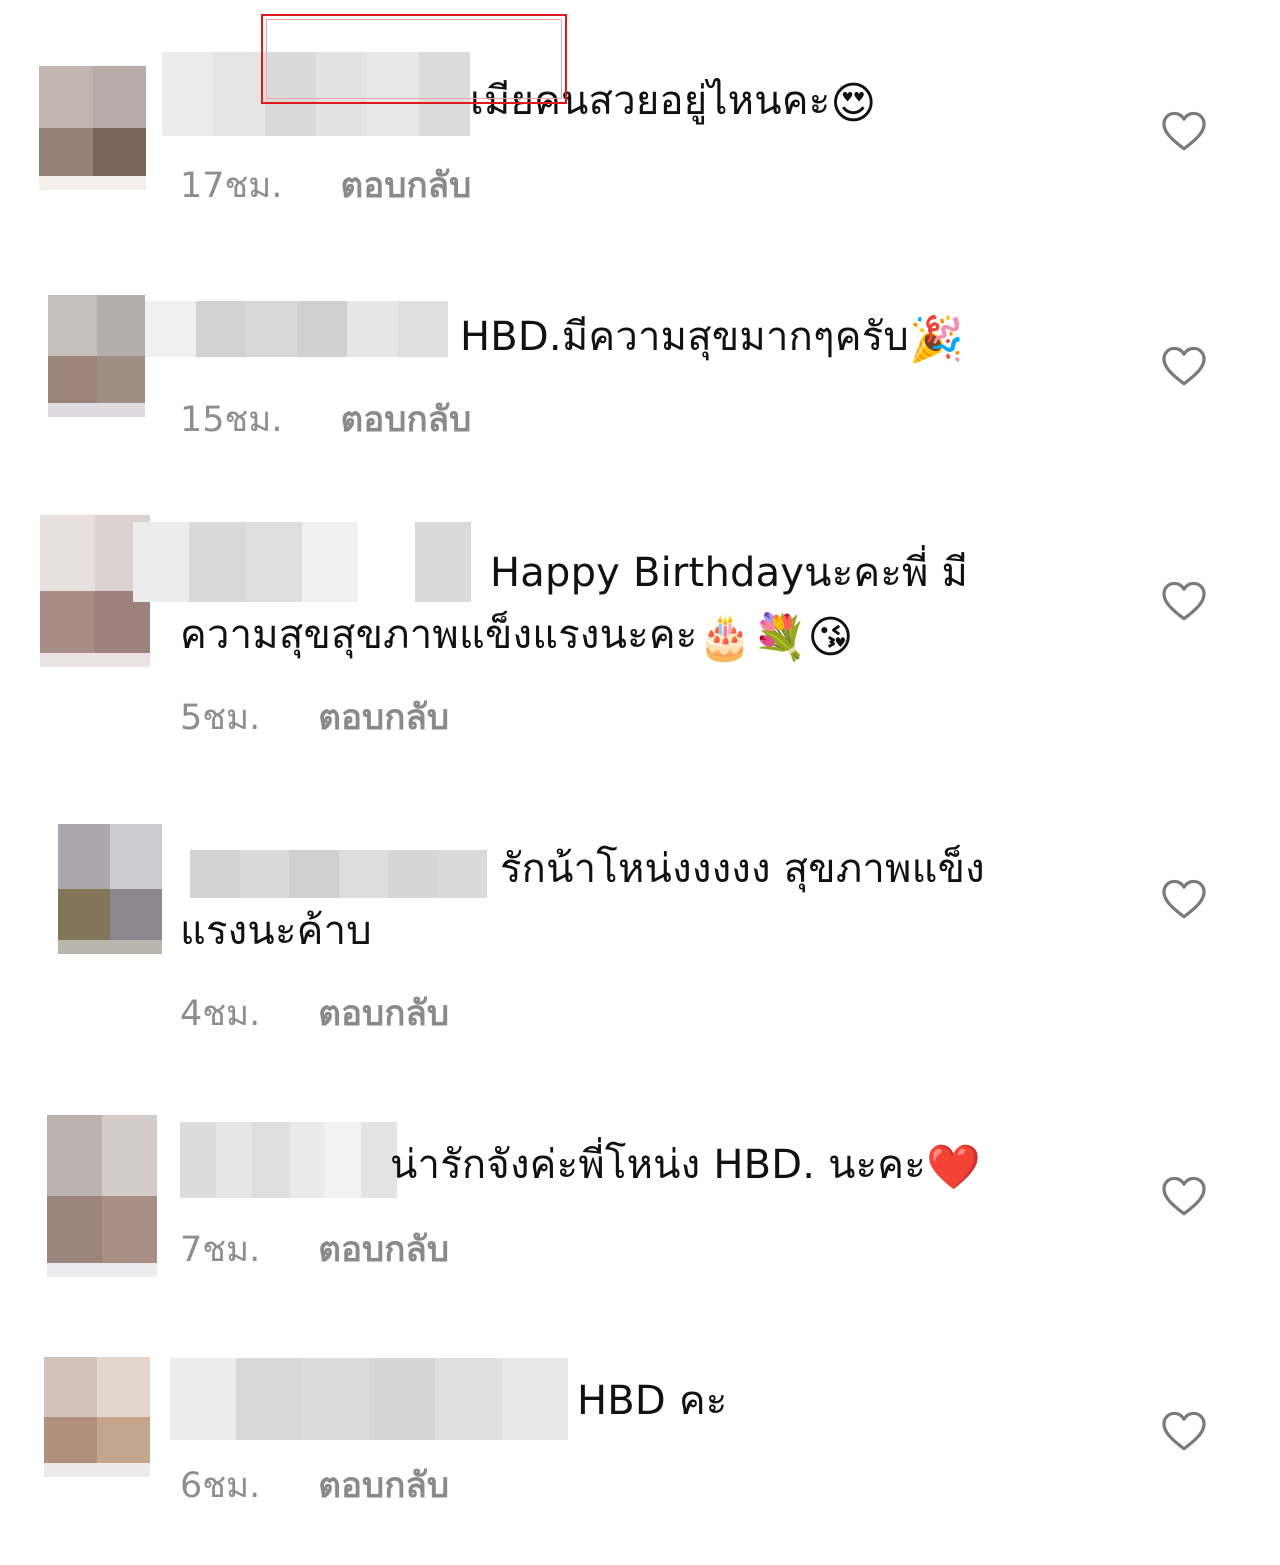 Image resolution: width=1280 pixels, height=1565 pixels. What do you see at coordinates (775, 637) in the screenshot?
I see `comment-emojis: 🎂💐😘` at bounding box center [775, 637].